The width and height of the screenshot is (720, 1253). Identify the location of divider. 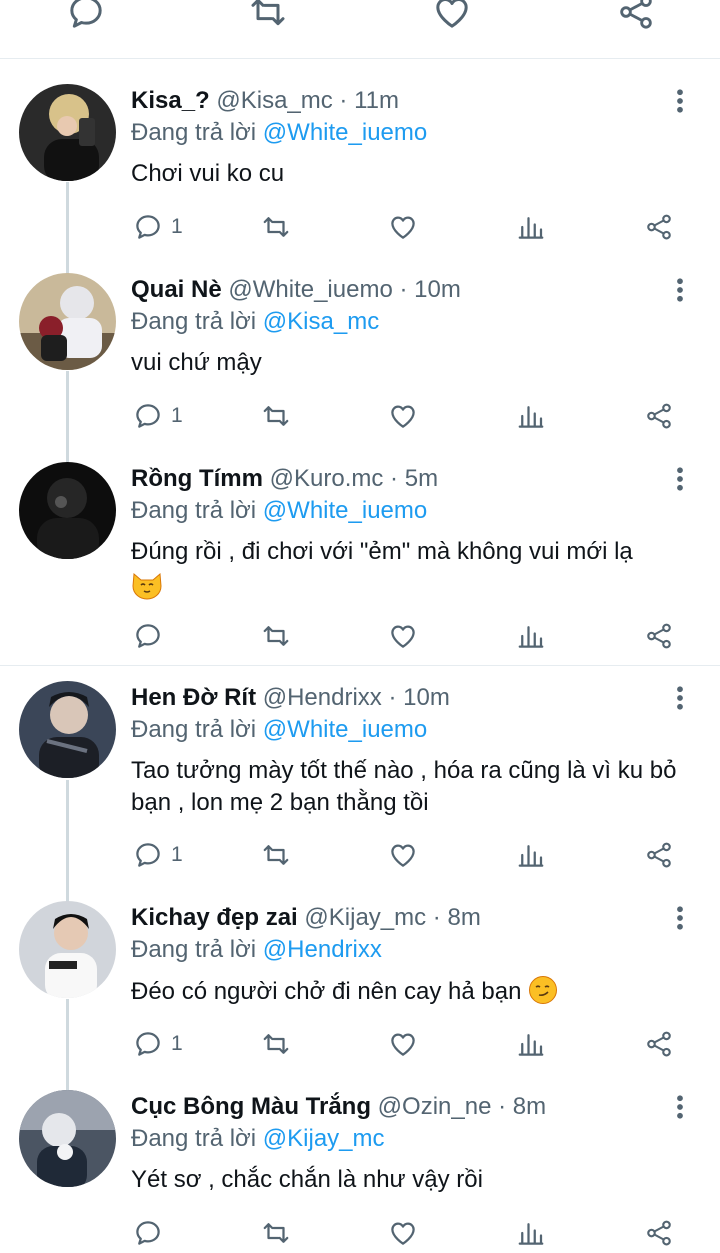
(360, 665).